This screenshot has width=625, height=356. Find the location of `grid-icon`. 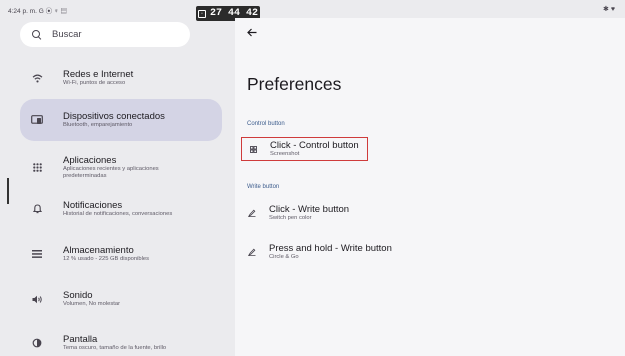

grid-icon is located at coordinates (253, 149).